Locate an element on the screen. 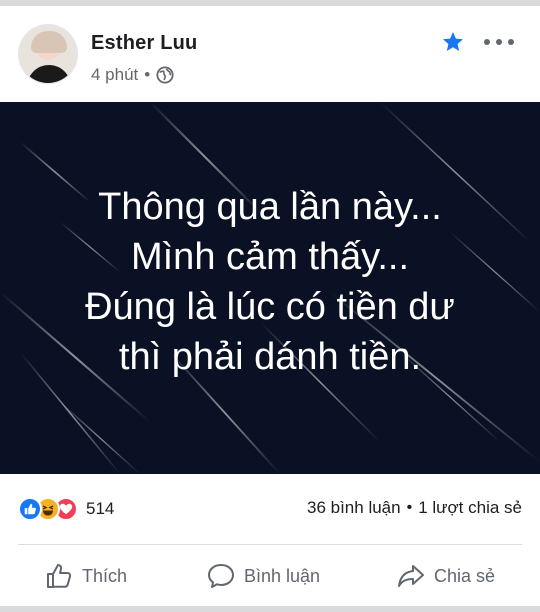 The width and height of the screenshot is (540, 612). globe-icon is located at coordinates (165, 75).